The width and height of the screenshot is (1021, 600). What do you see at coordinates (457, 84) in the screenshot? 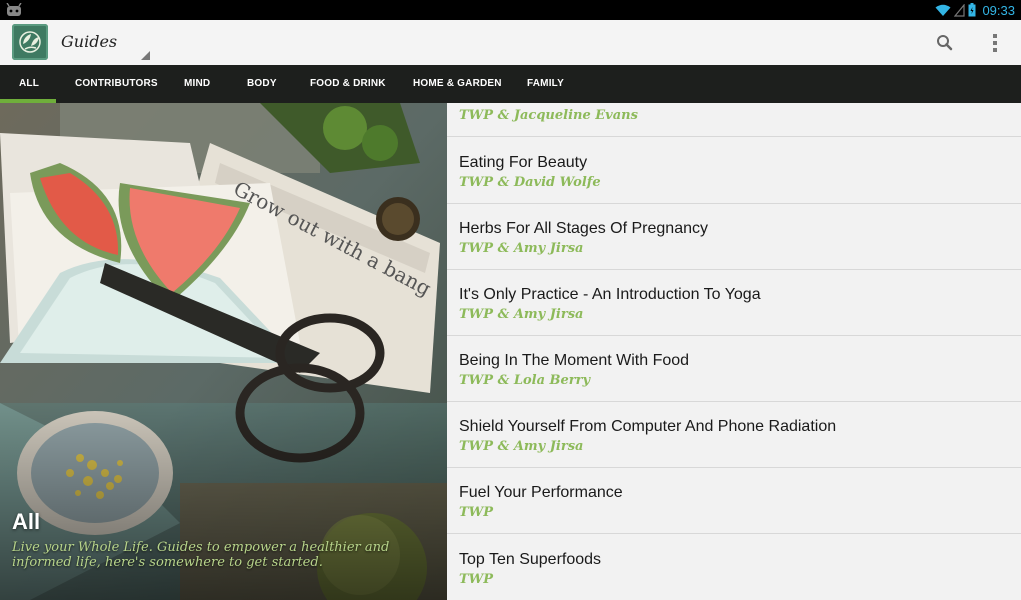
I see `tab-home-garden: HOME & GARDEN` at bounding box center [457, 84].